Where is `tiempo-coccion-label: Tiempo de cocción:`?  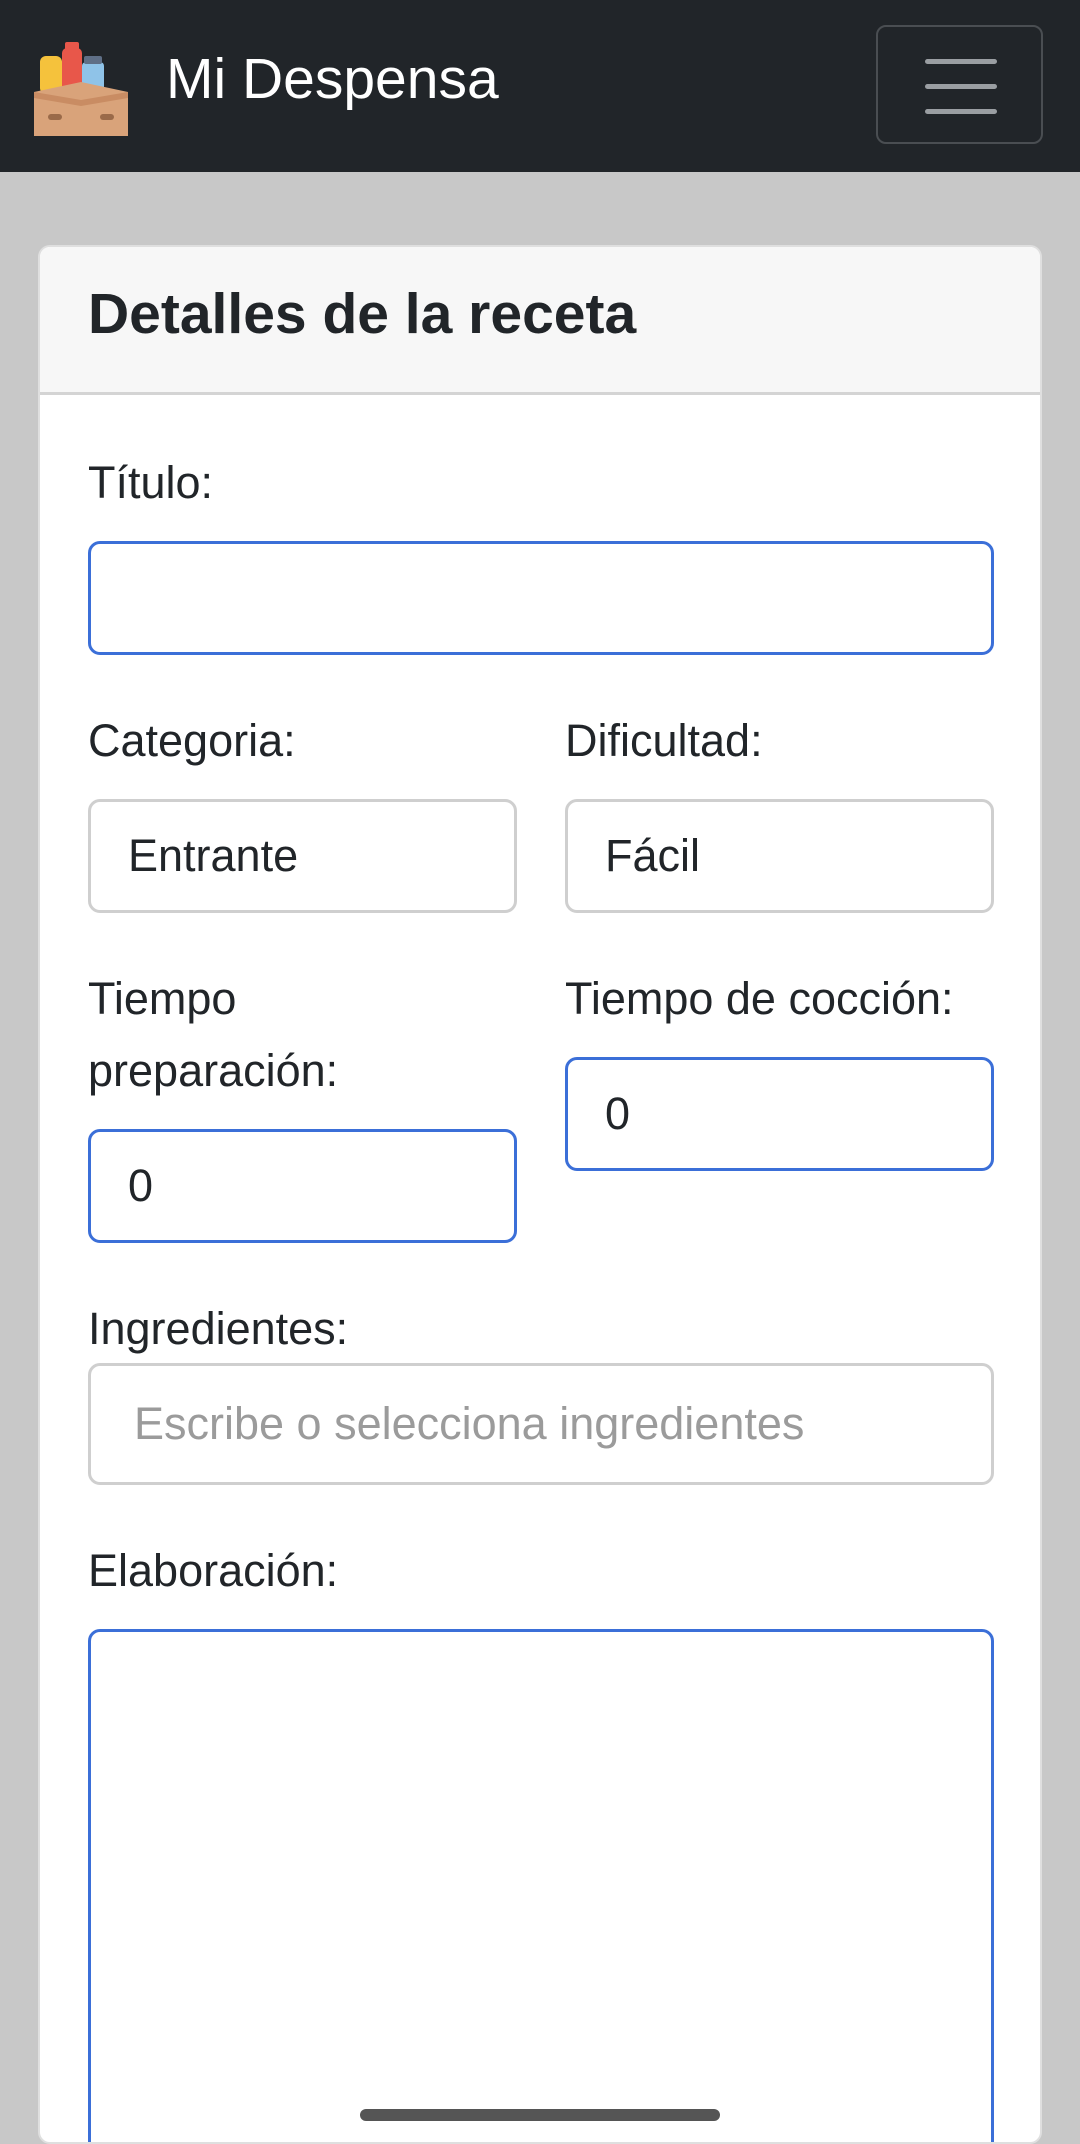
tiempo-coccion-label: Tiempo de cocción: is located at coordinates (759, 998).